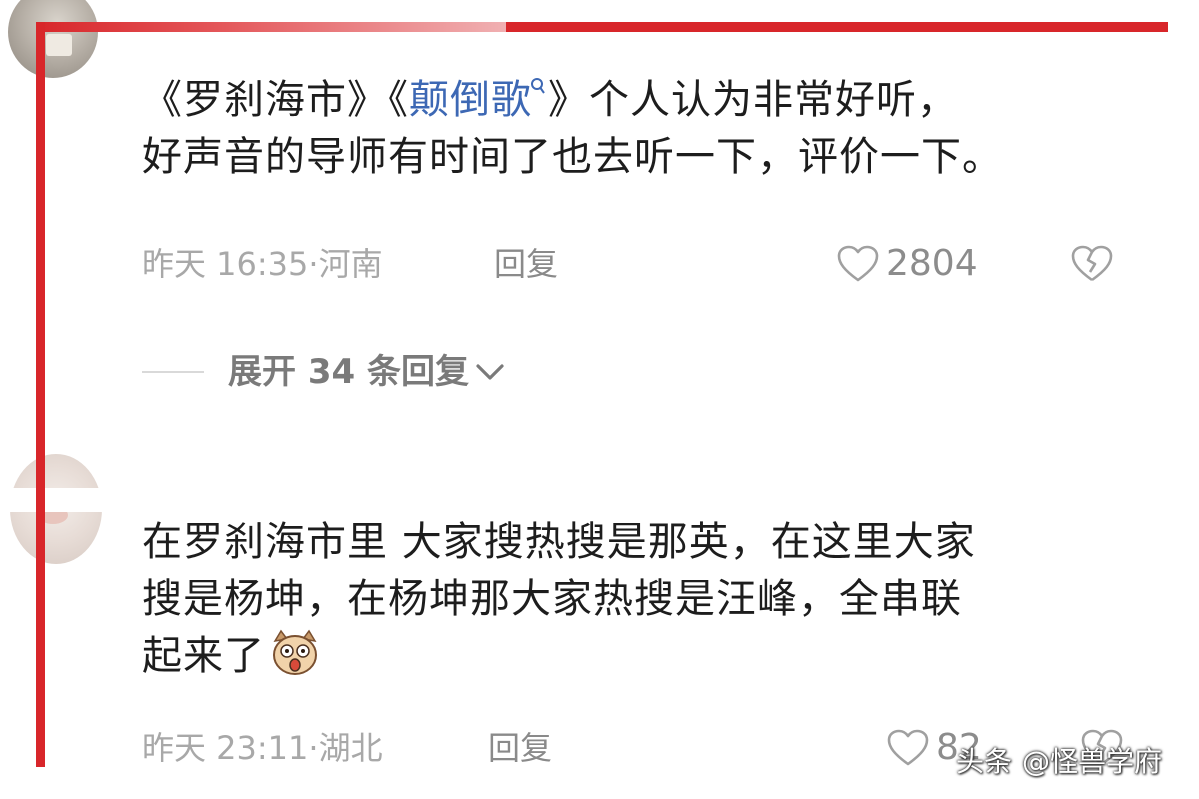  What do you see at coordinates (225, 748) in the screenshot?
I see `comment-time: 昨天 23:11` at bounding box center [225, 748].